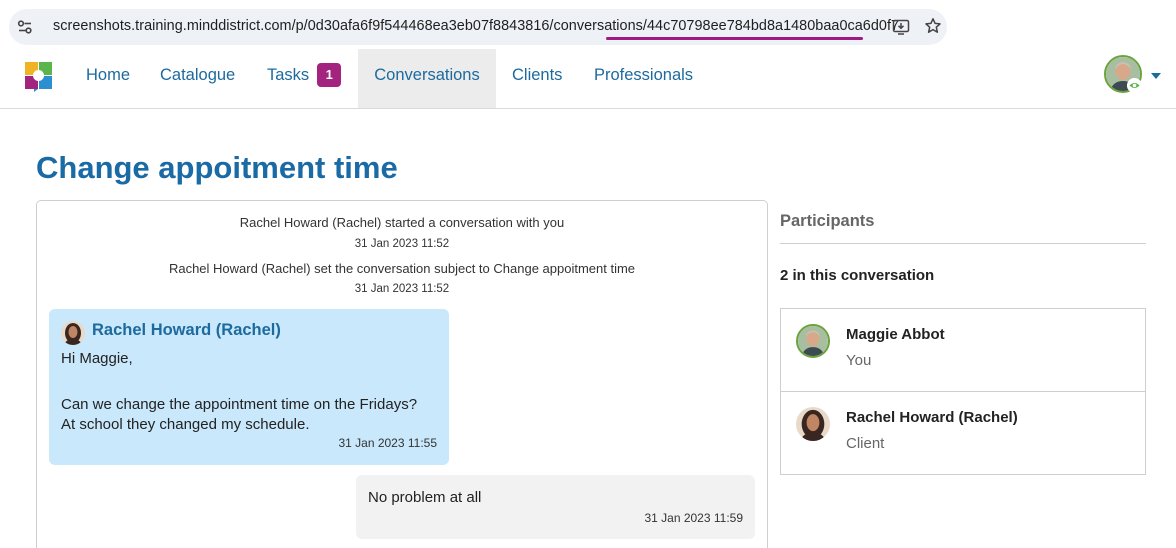 The image size is (1176, 548). Describe the element at coordinates (857, 275) in the screenshot. I see `participants-count: 2 in this conversation` at that location.